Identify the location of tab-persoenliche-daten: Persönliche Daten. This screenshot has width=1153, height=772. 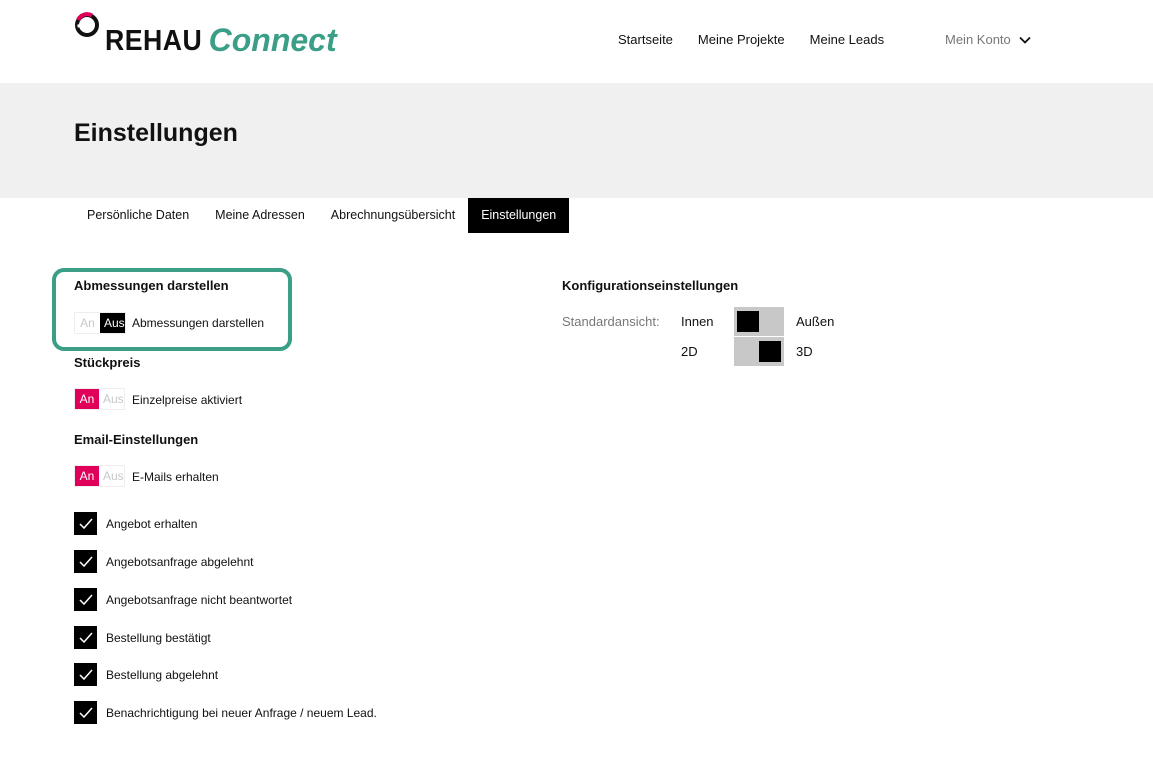
(138, 215).